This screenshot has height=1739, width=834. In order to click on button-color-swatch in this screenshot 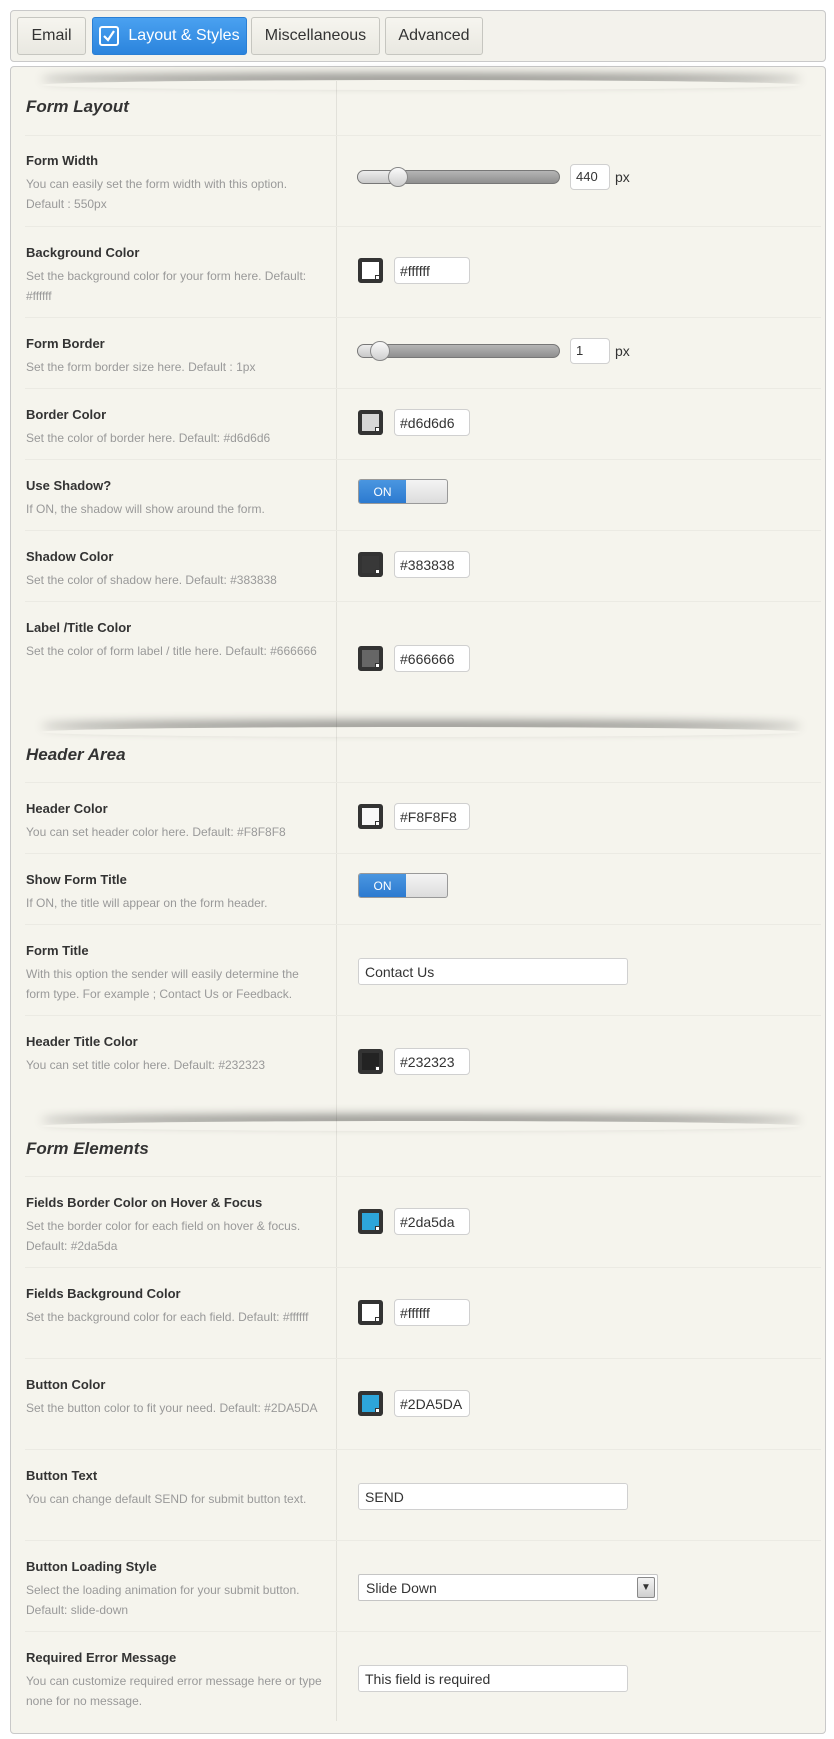, I will do `click(370, 1403)`.